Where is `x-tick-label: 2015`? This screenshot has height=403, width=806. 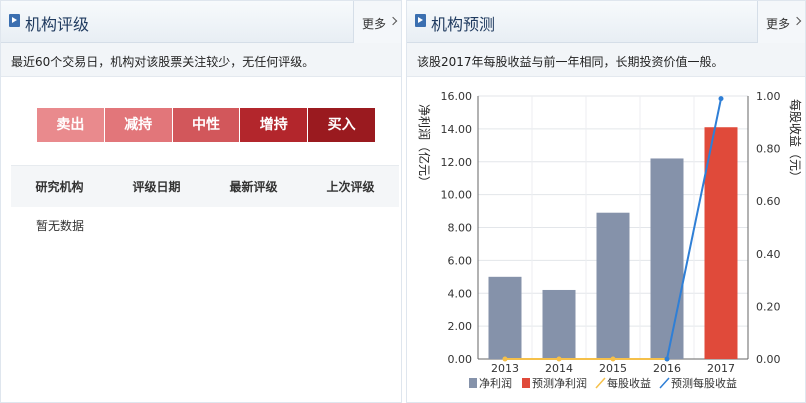
x-tick-label: 2015 is located at coordinates (613, 368).